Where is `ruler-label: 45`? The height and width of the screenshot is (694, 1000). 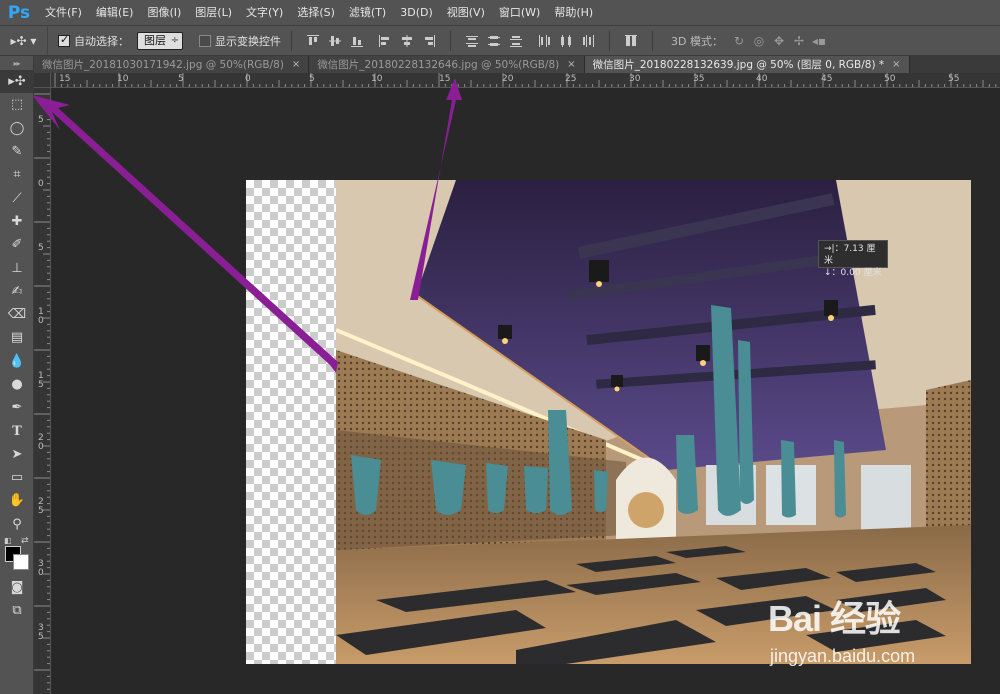
ruler-label: 45 is located at coordinates (827, 79).